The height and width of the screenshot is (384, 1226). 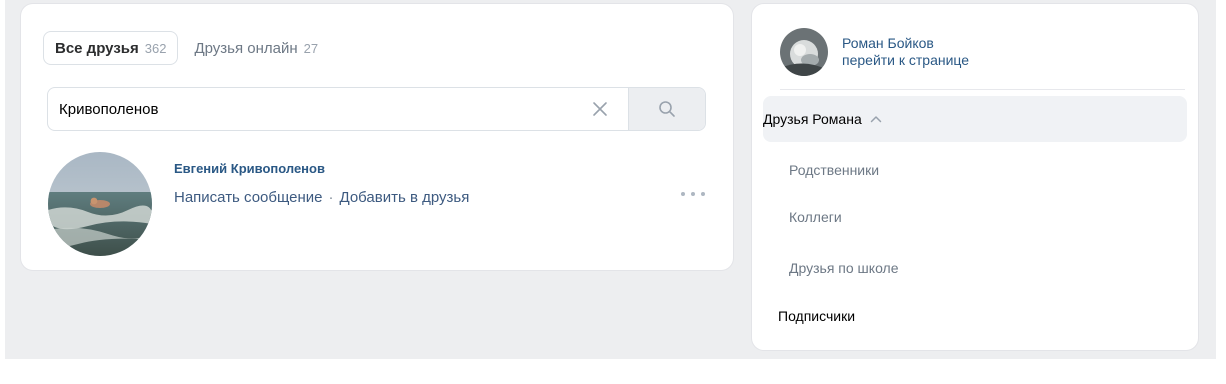 I want to click on sidebar-item-school-friends: Друзья по школе, so click(x=975, y=268).